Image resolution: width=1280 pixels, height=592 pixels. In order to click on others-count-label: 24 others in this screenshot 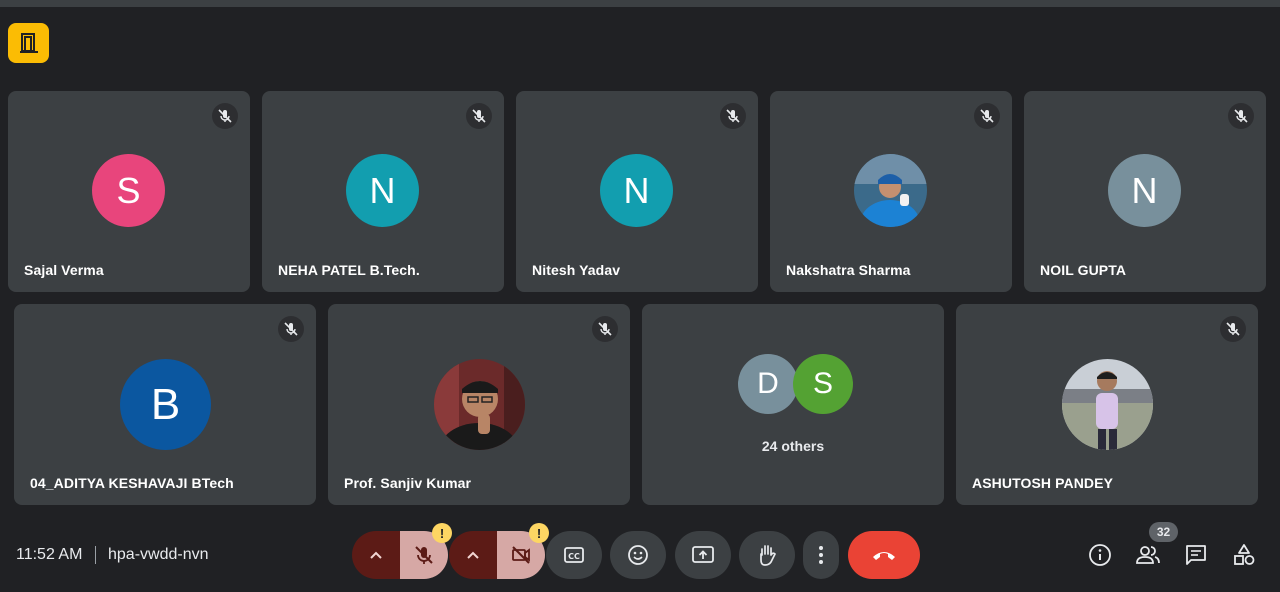, I will do `click(793, 446)`.